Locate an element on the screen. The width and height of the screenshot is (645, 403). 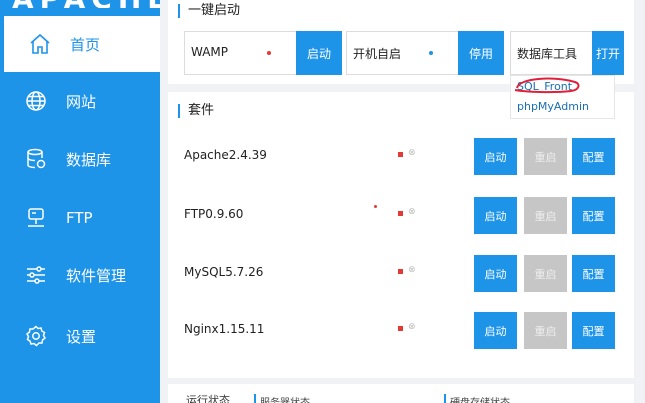
brand-text: APACHE is located at coordinates (86, 4).